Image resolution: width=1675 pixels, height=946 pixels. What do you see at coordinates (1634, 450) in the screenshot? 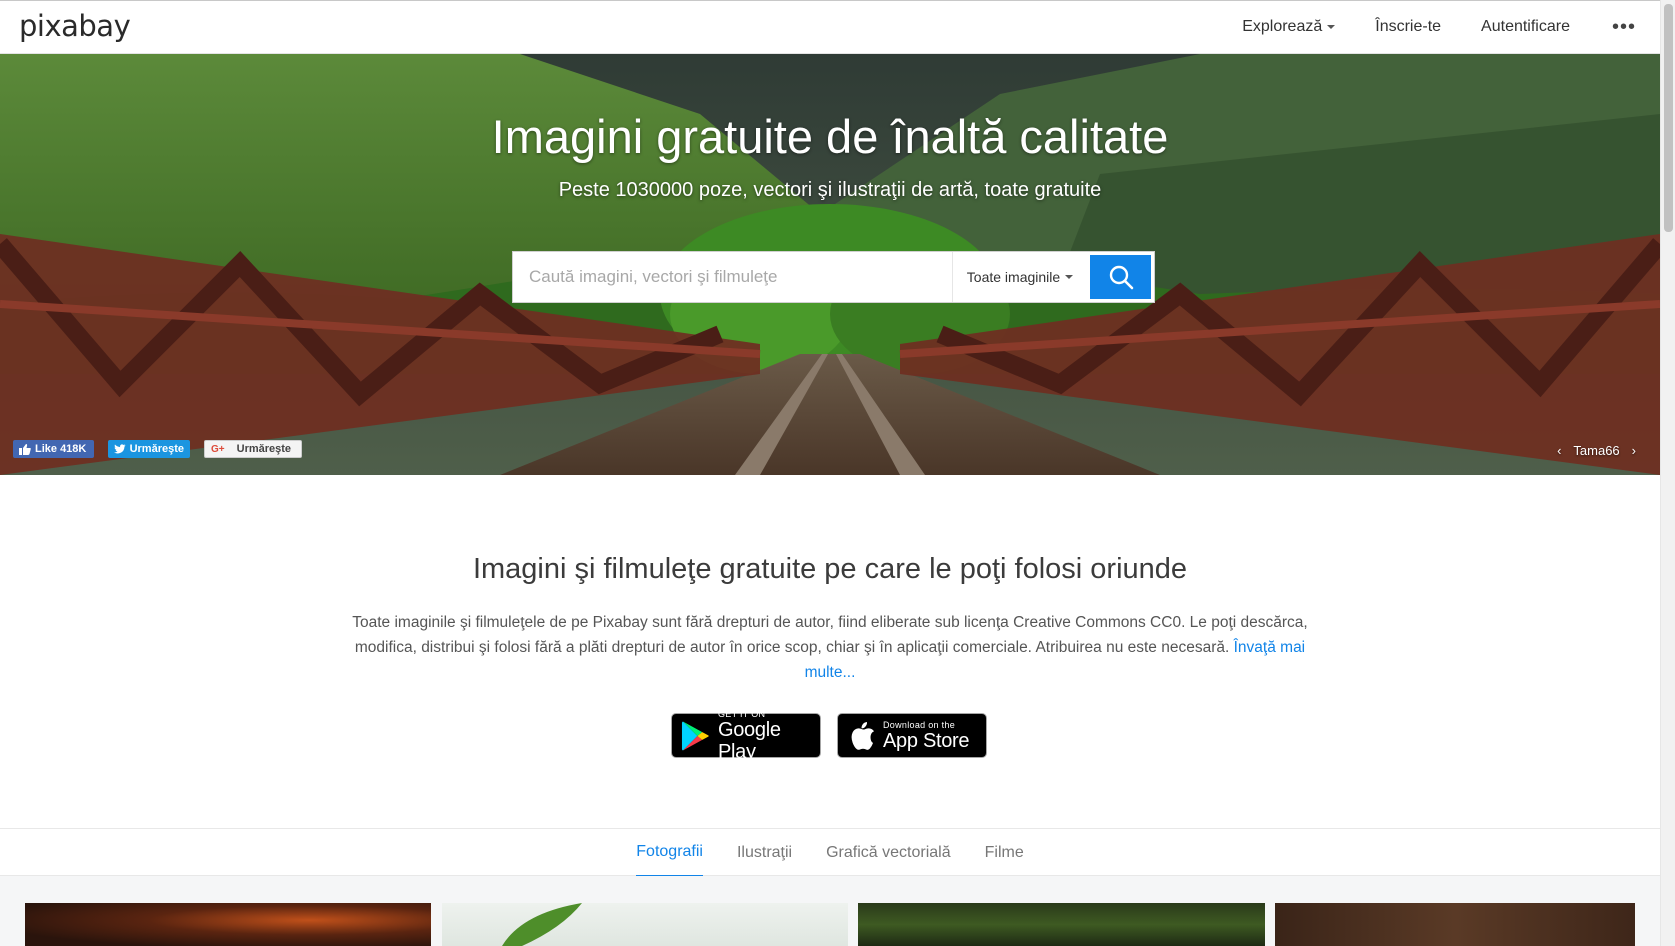
I see `next-image-button: ›` at bounding box center [1634, 450].